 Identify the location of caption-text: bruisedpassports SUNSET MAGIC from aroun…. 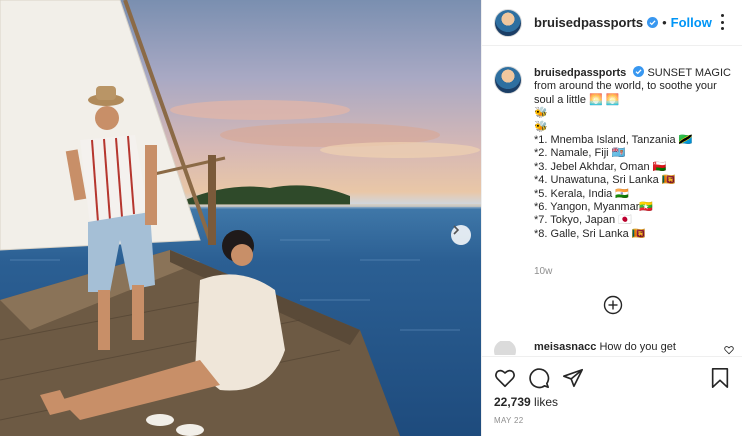
(634, 153).